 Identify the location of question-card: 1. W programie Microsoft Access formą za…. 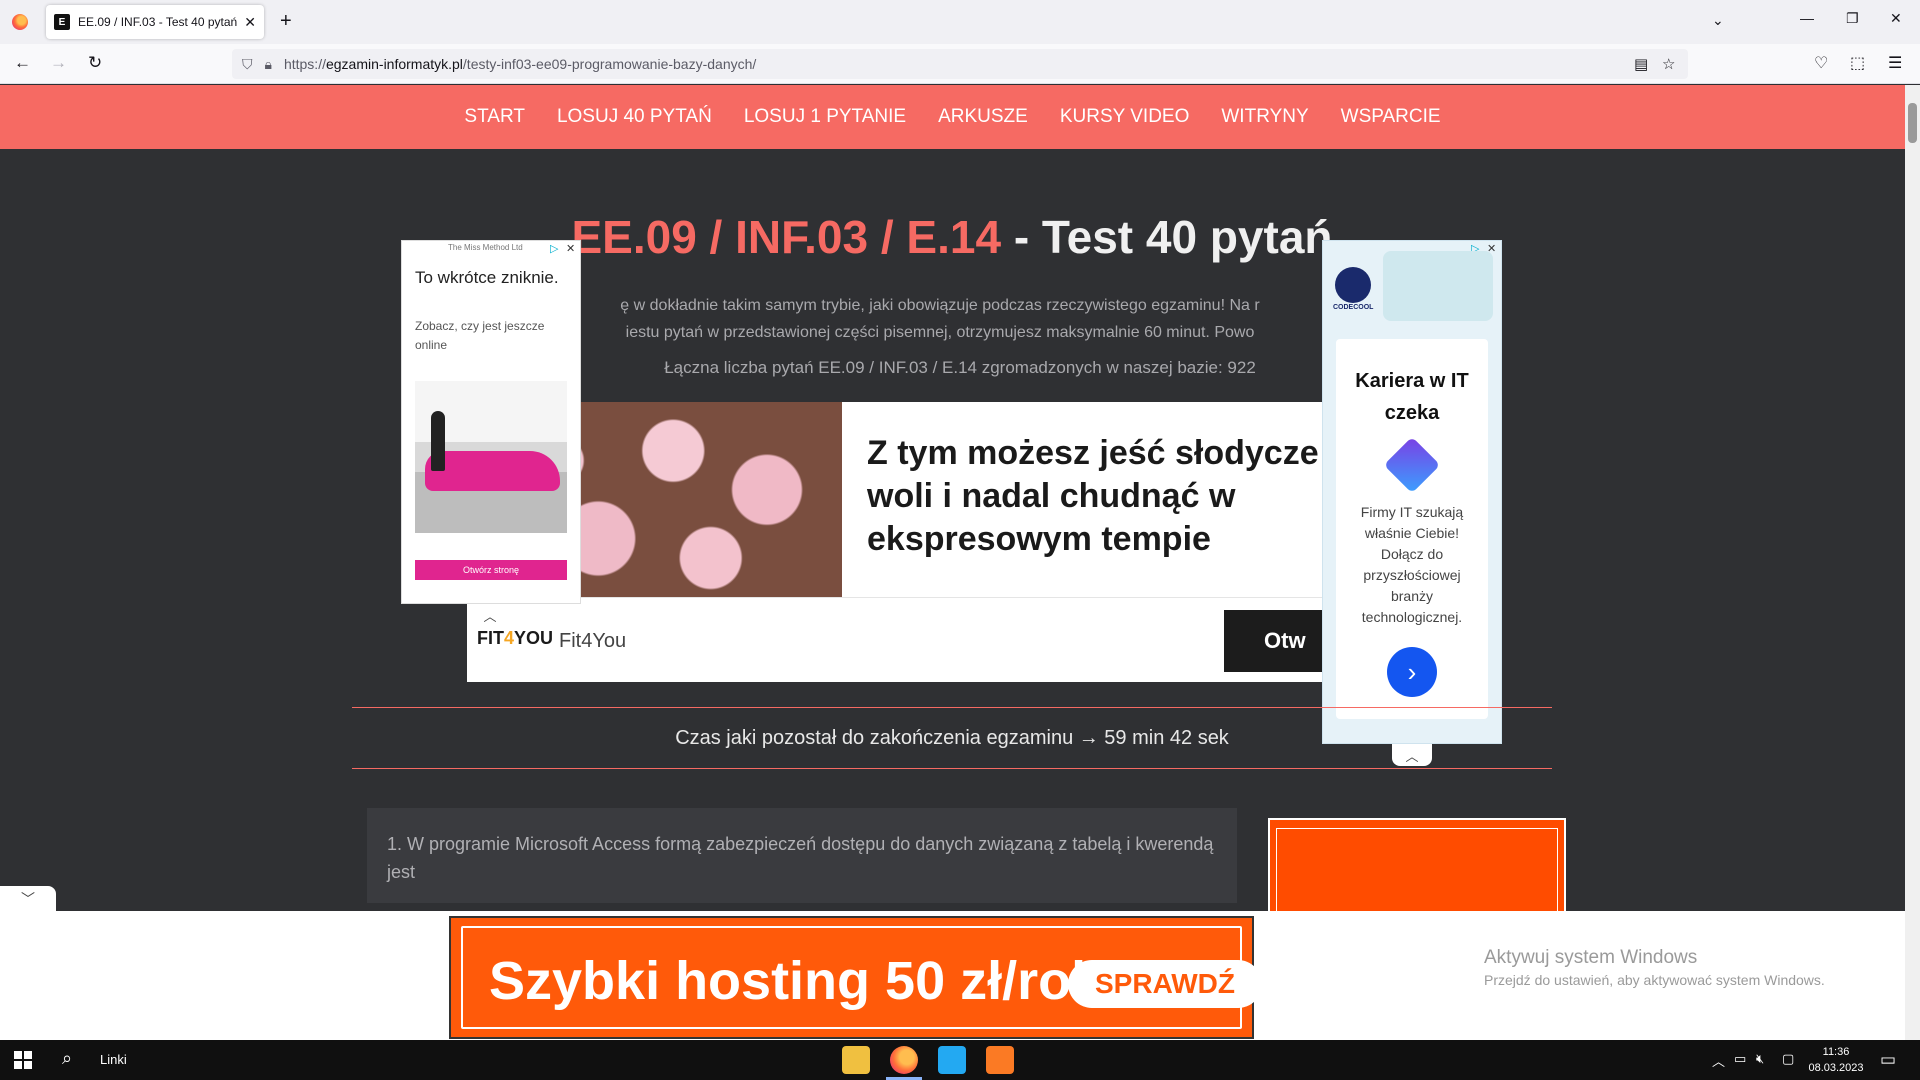
(802, 855).